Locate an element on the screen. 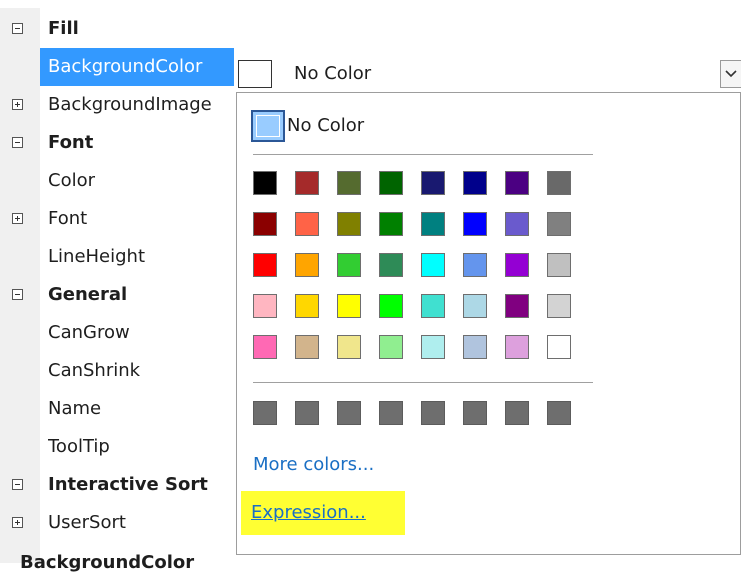 This screenshot has width=741, height=573. category-label: General is located at coordinates (88, 294).